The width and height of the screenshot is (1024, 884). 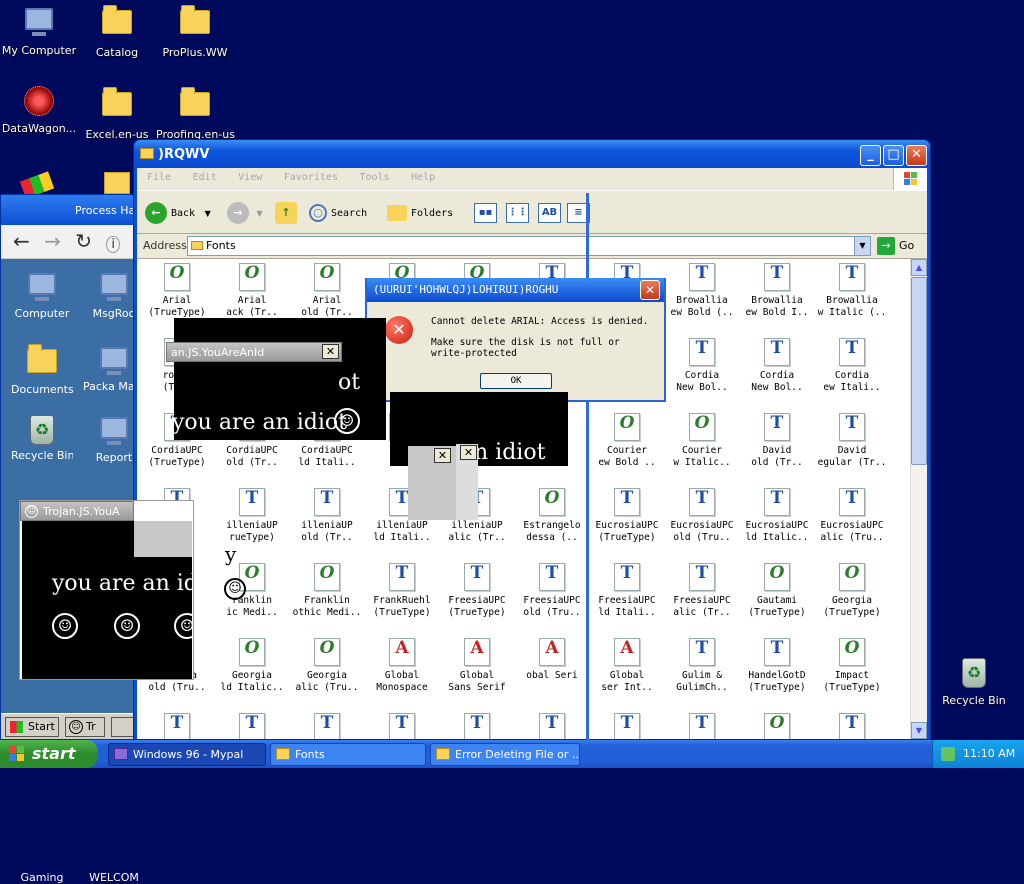 What do you see at coordinates (85, 727) in the screenshot?
I see `nested-task-item: ☺ Tr` at bounding box center [85, 727].